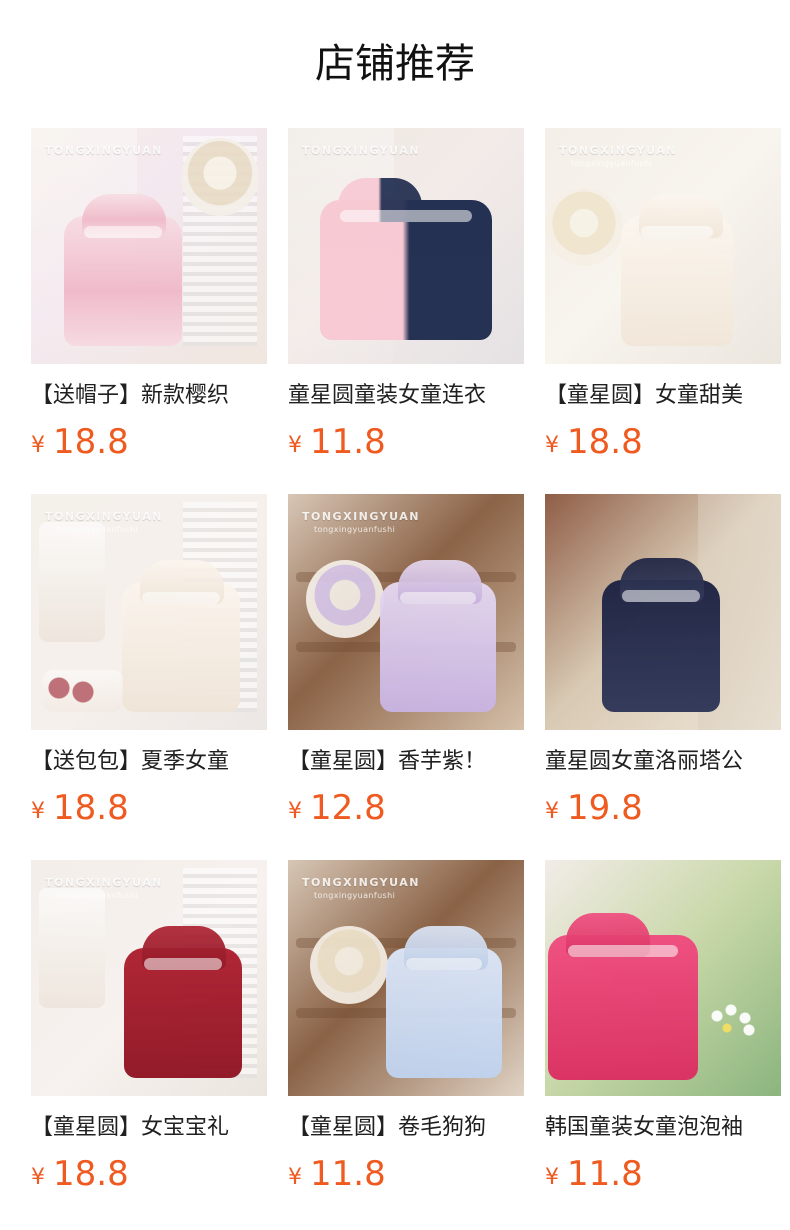 This screenshot has height=1230, width=790. Describe the element at coordinates (663, 808) in the screenshot. I see `product-price: ¥19.8` at that location.